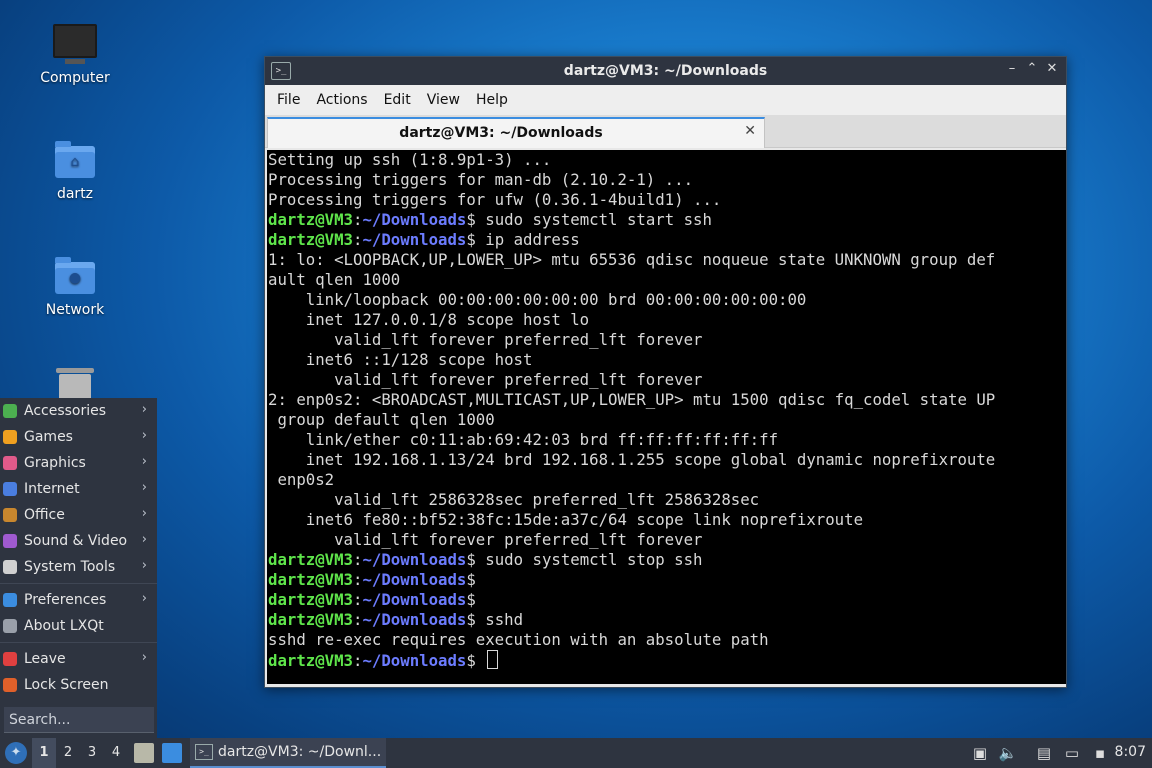 The width and height of the screenshot is (1152, 768). I want to click on menu-item-leave: Leave ›, so click(78, 659).